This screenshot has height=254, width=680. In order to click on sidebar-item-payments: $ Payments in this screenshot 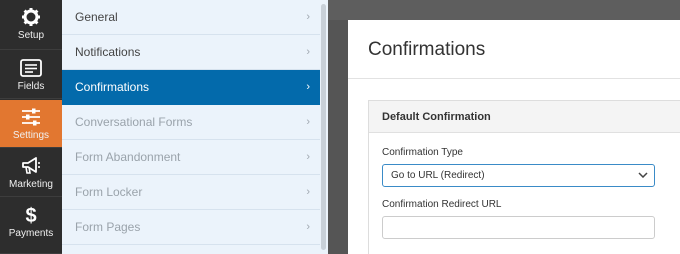, I will do `click(31, 226)`.